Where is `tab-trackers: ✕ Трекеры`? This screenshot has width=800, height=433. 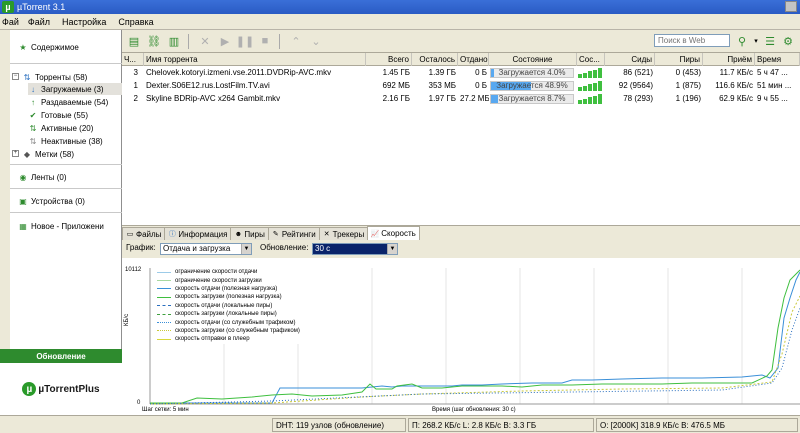
tab-trackers: ✕ Трекеры is located at coordinates (343, 233).